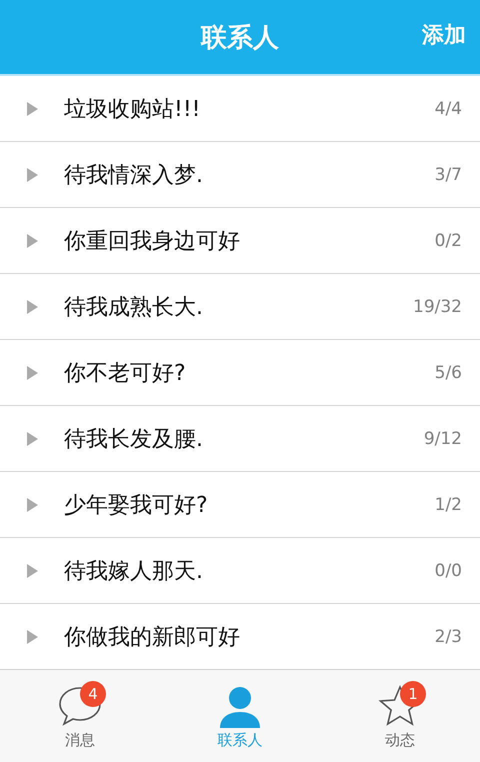 The width and height of the screenshot is (480, 762). What do you see at coordinates (93, 693) in the screenshot?
I see `unread-badge: 4` at bounding box center [93, 693].